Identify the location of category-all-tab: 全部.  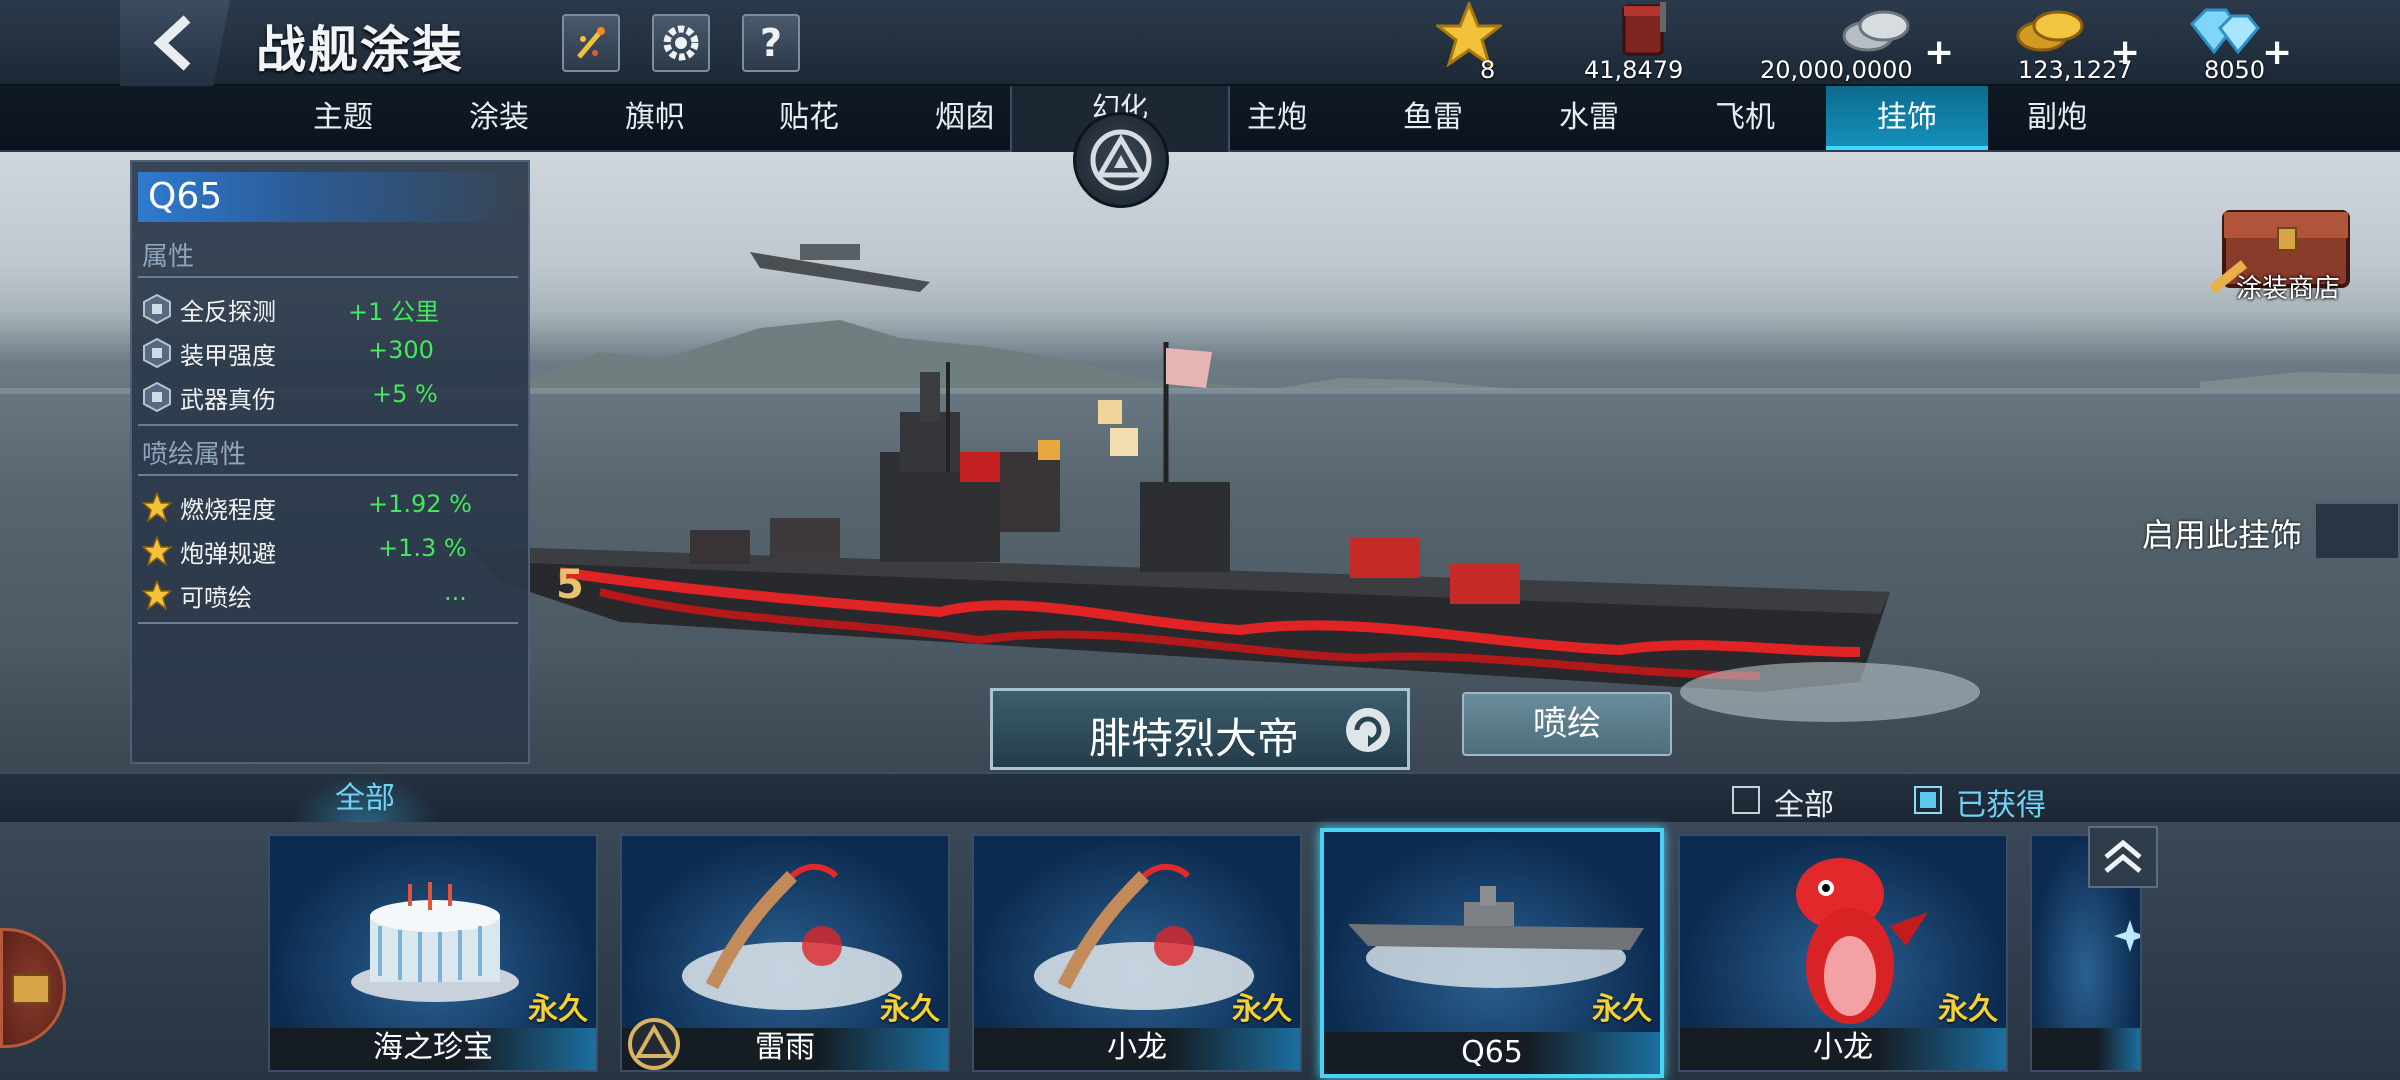
(365, 799).